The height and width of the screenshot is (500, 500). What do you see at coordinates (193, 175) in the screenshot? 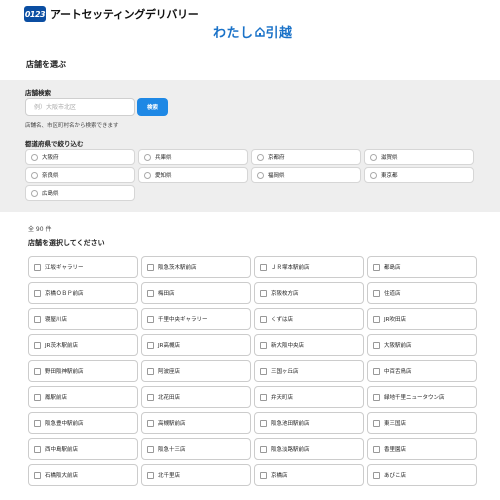
I see `prefecture-option: 愛知県` at bounding box center [193, 175].